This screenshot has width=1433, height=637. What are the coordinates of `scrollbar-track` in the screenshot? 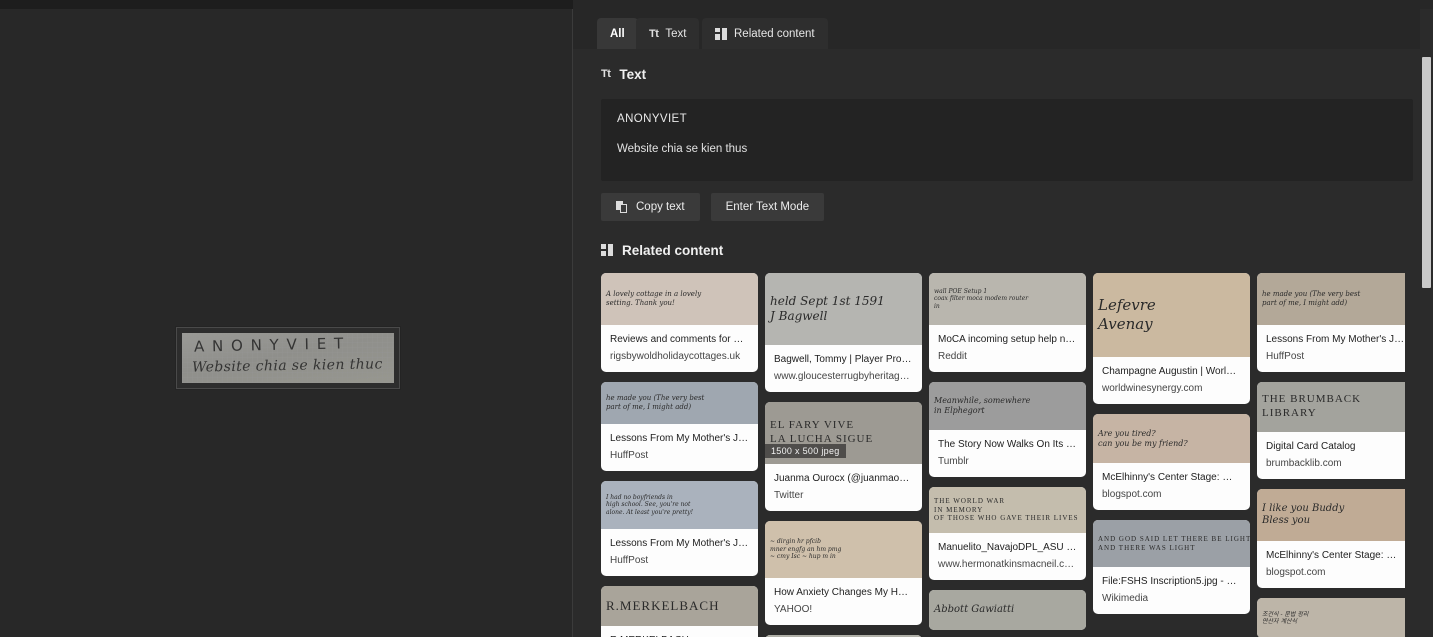 It's located at (1426, 323).